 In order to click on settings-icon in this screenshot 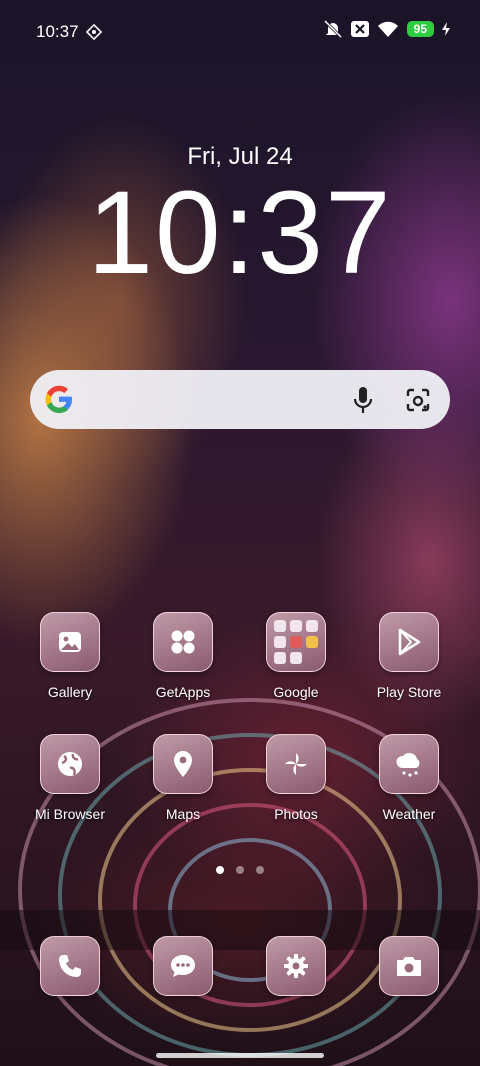, I will do `click(296, 966)`.